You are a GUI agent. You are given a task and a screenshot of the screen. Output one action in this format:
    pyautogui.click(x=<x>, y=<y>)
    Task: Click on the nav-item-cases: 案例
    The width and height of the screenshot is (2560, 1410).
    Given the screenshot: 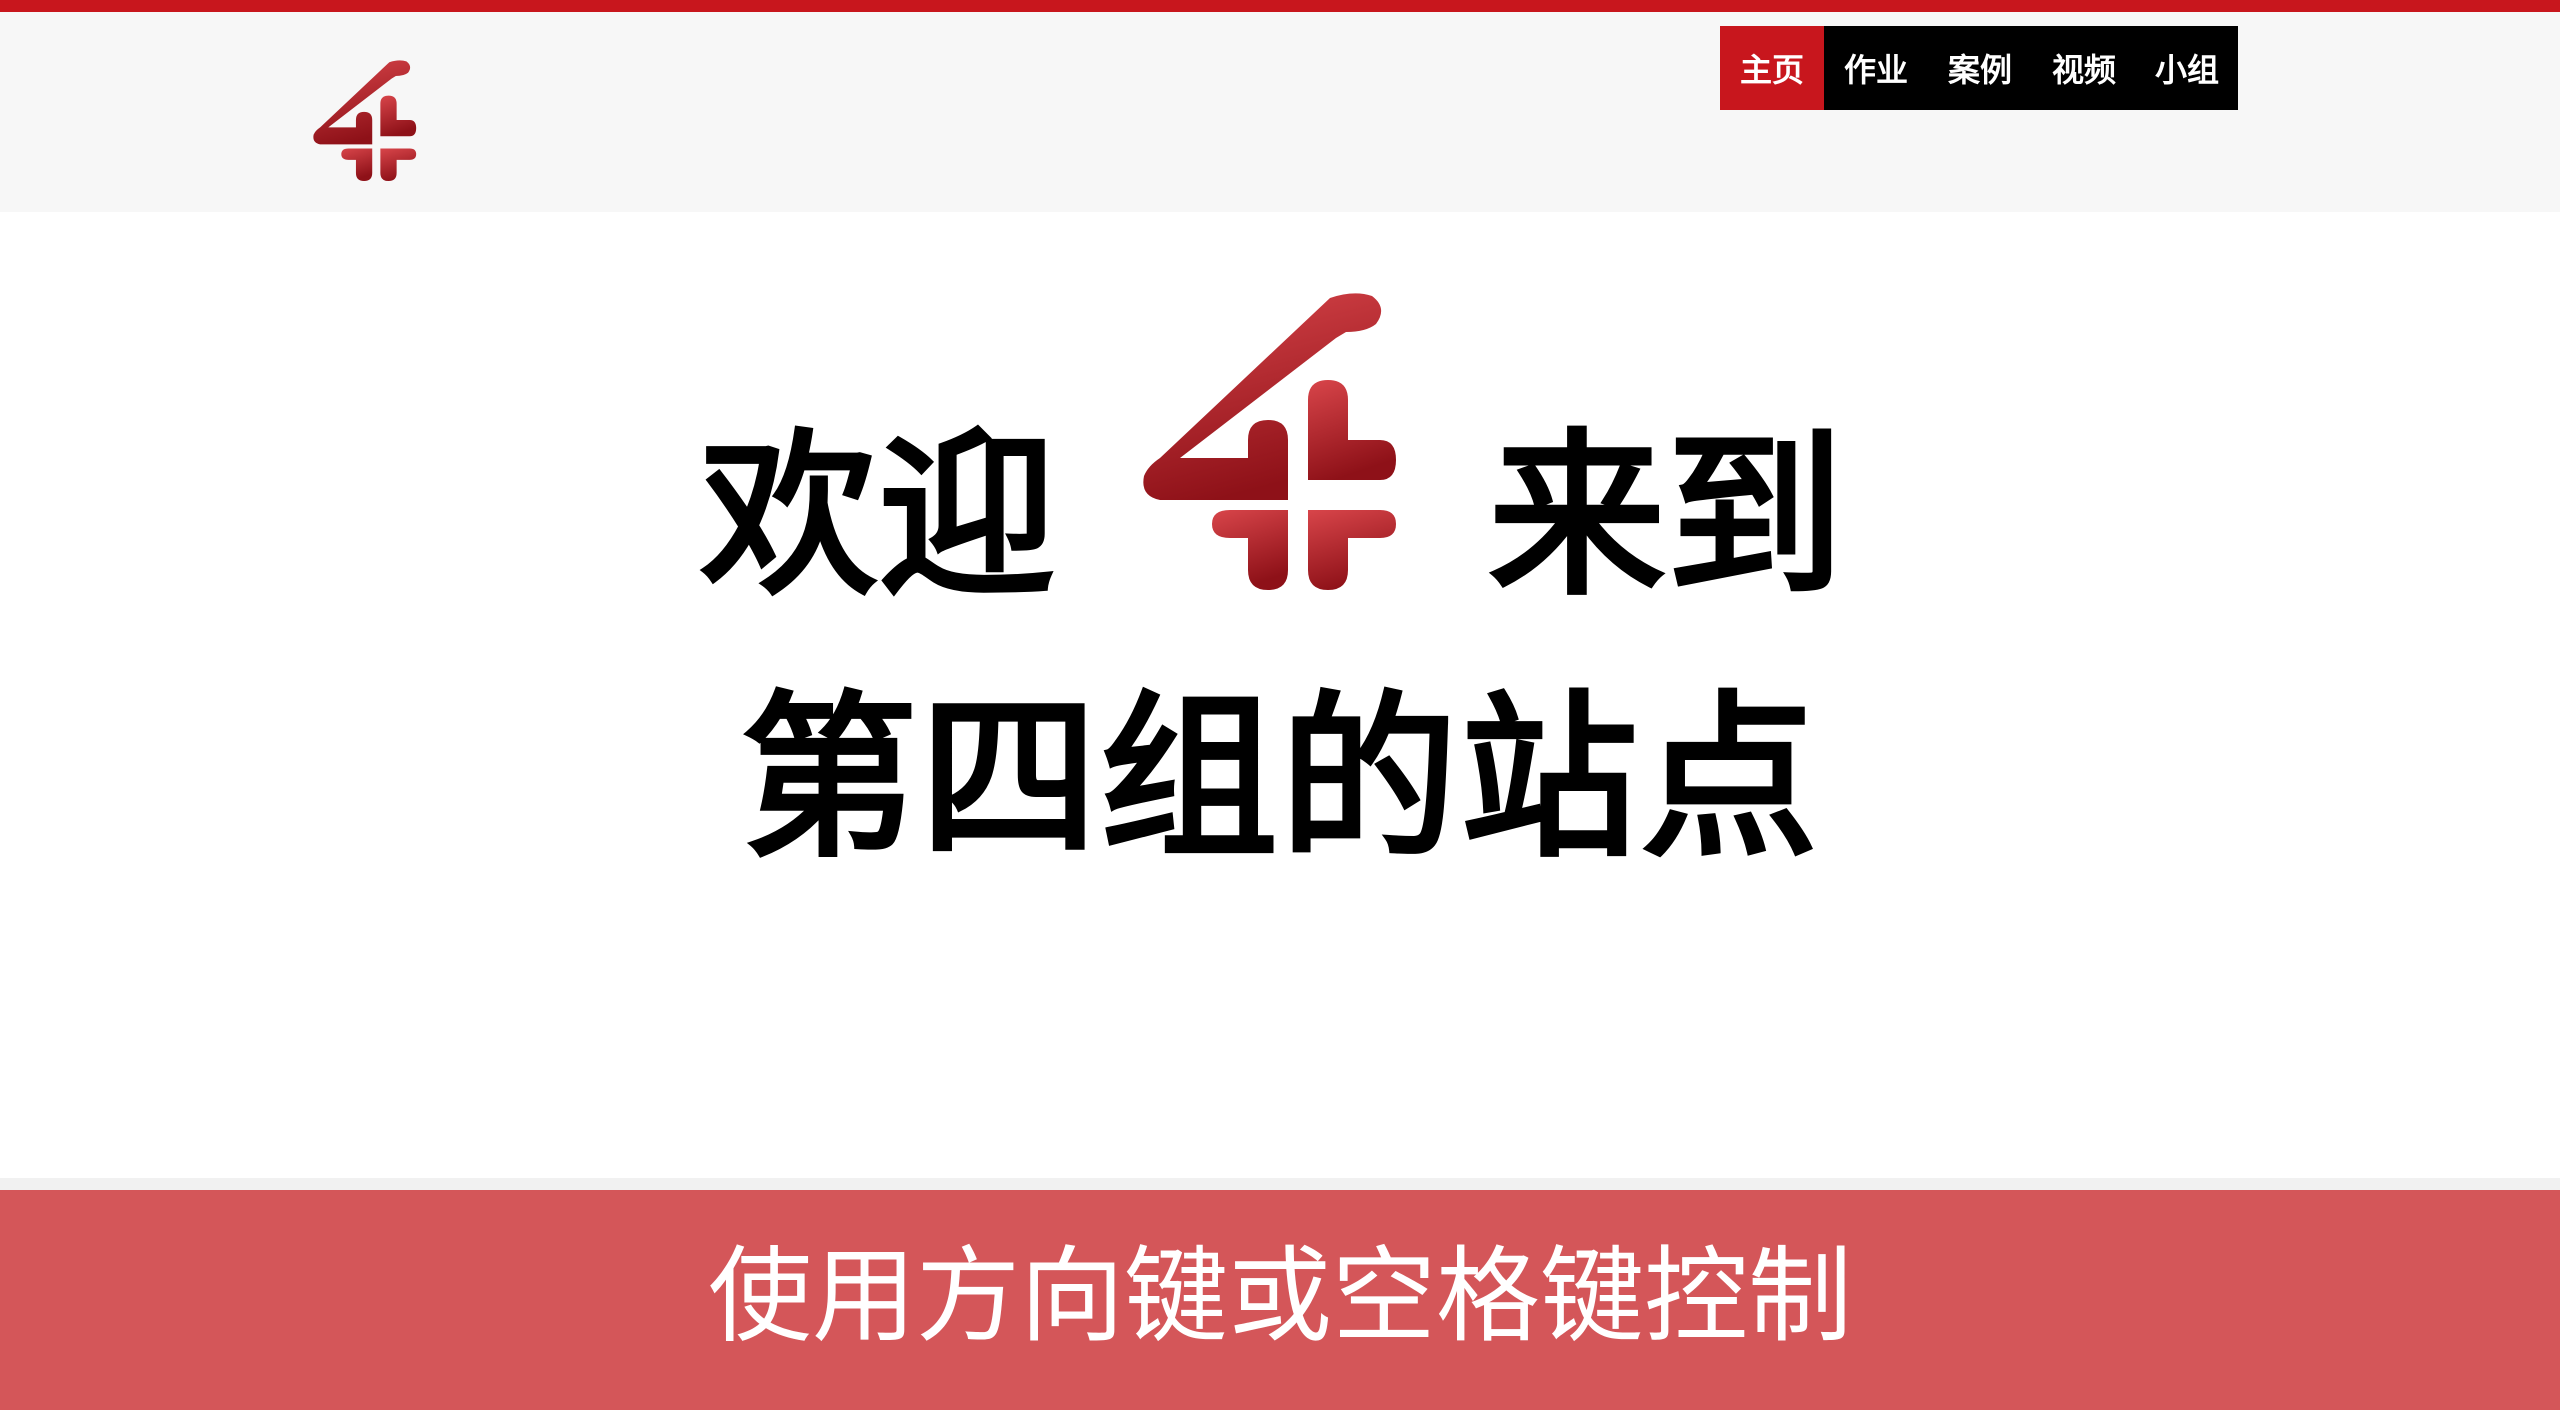 What is the action you would take?
    pyautogui.click(x=1980, y=68)
    